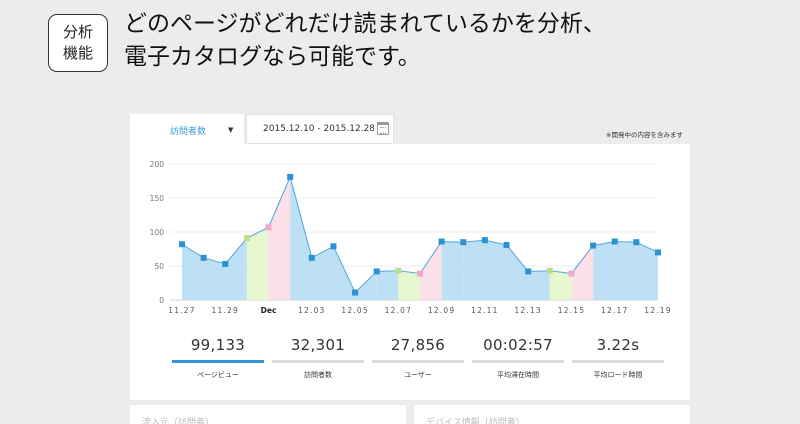  I want to click on metric-dropdown: 訪問者数 ▼, so click(187, 130).